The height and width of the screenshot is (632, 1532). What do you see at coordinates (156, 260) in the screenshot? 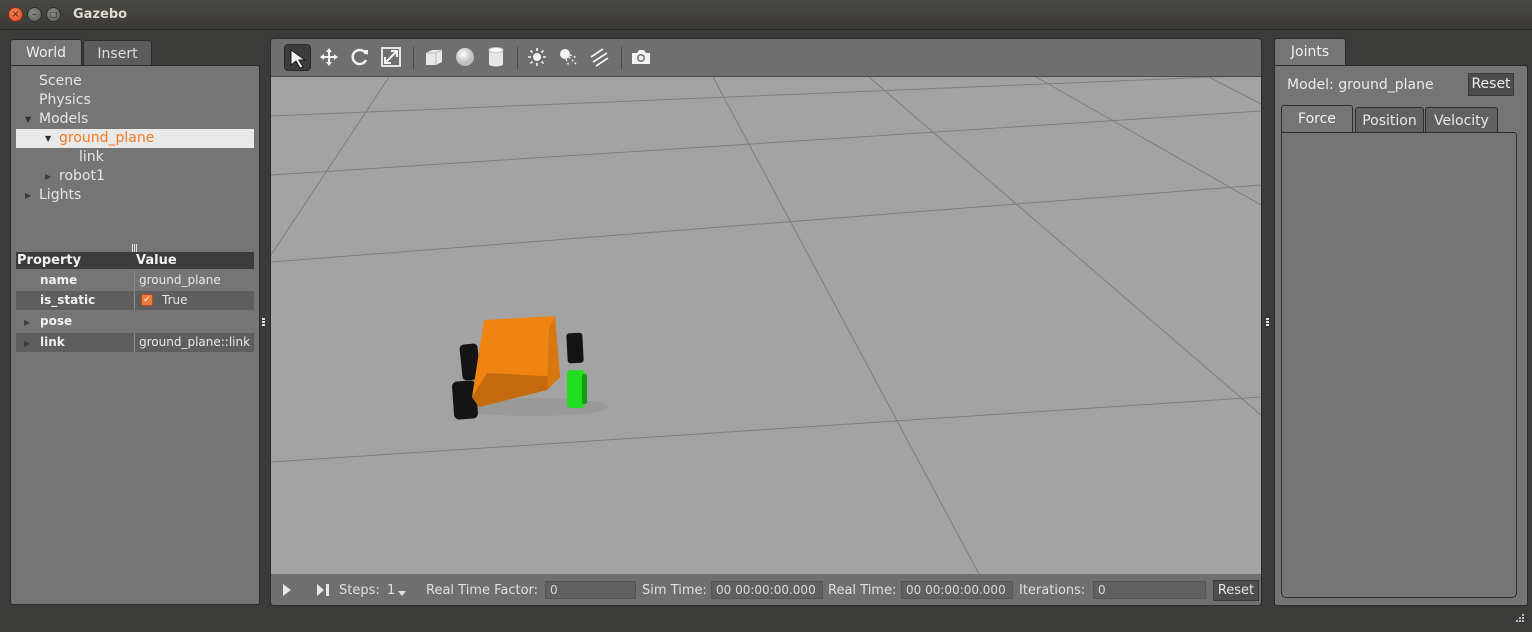
I see `value-column-header: Value` at bounding box center [156, 260].